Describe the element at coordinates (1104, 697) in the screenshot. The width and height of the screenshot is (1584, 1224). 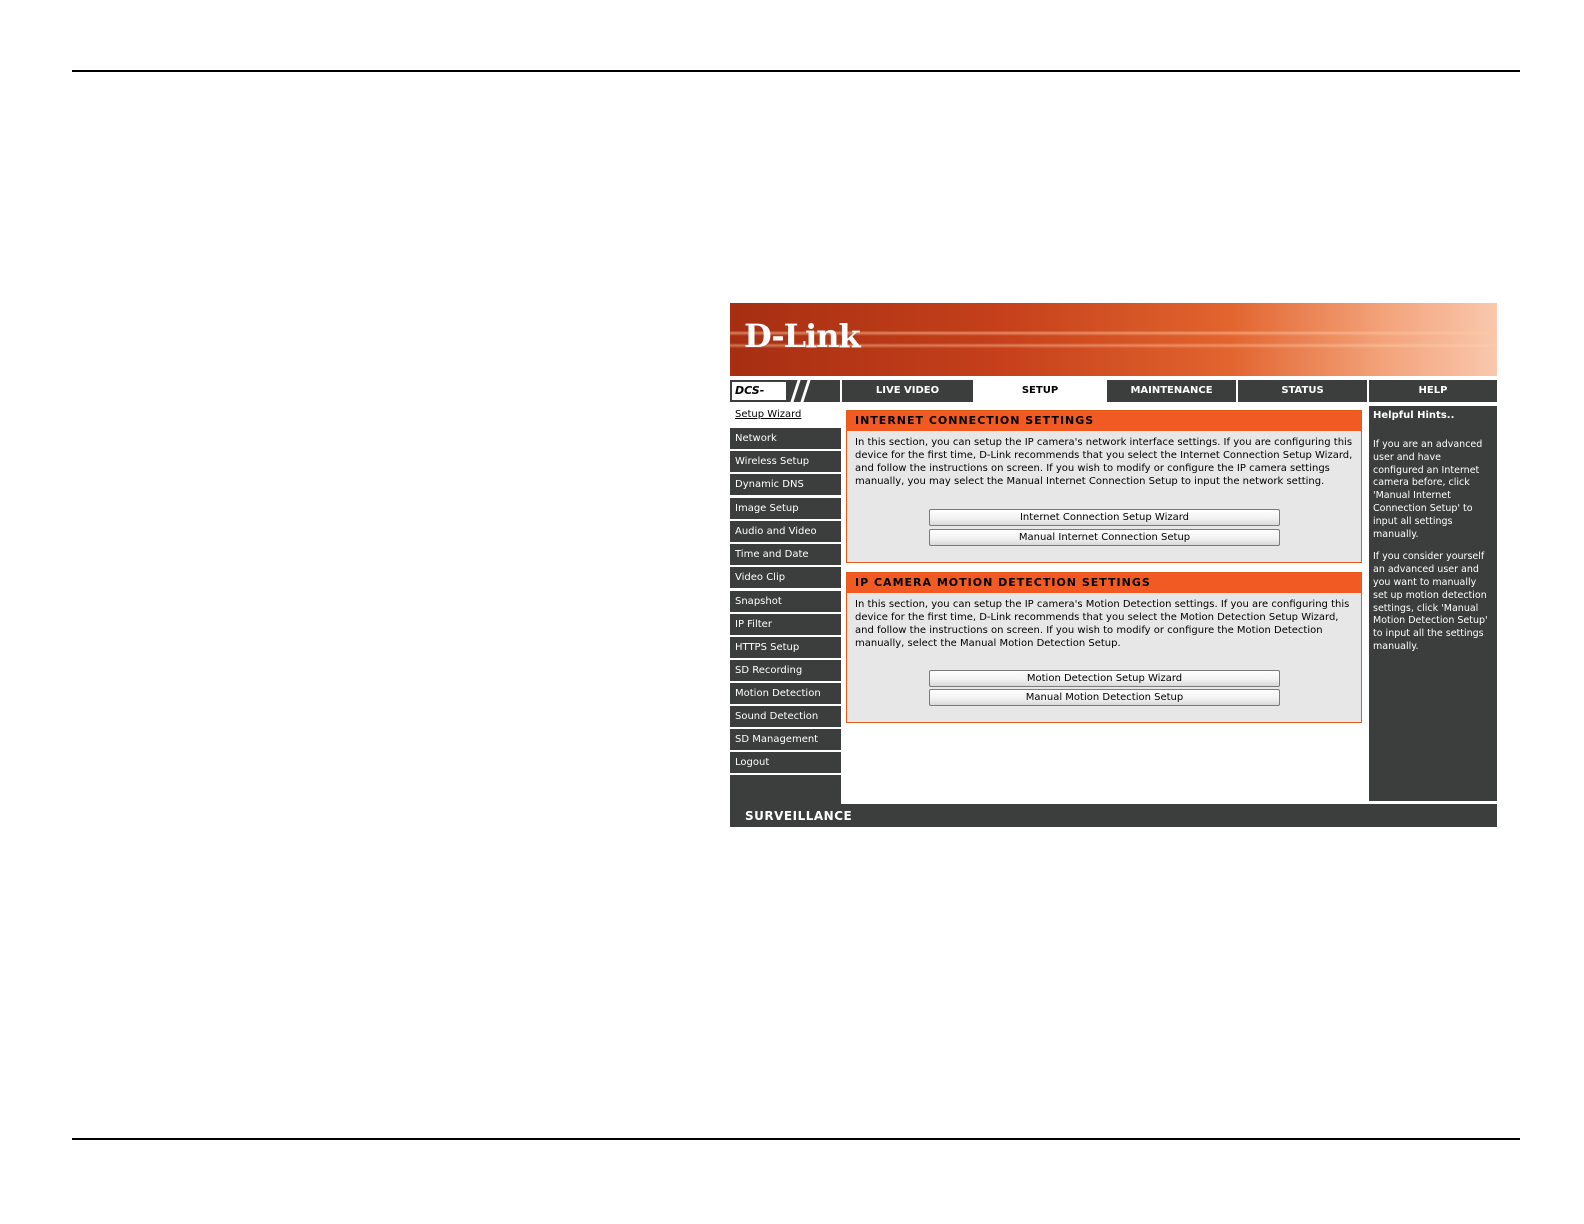
I see `manual-motion-setup-button: Manual Motion Detection Setup` at that location.